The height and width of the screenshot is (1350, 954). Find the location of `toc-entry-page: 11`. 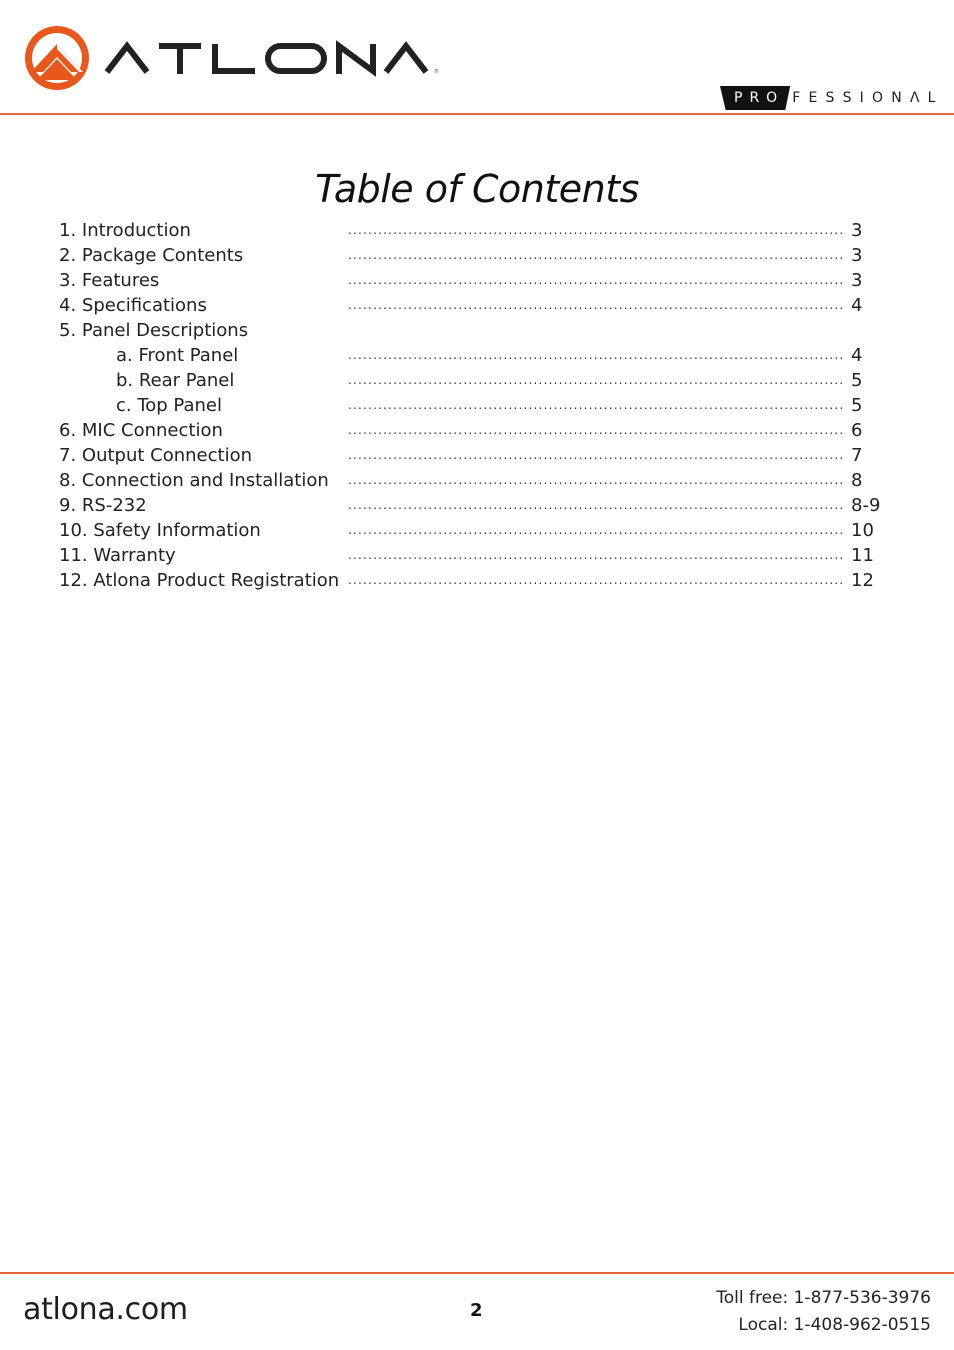

toc-entry-page: 11 is located at coordinates (862, 555).